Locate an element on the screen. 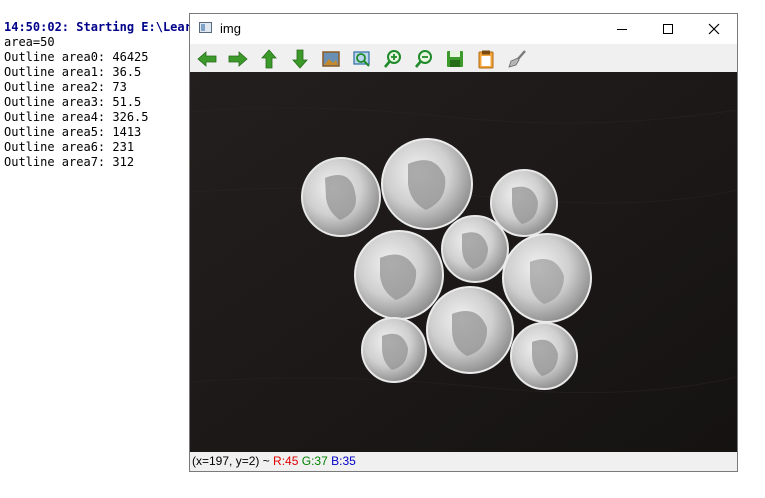  arrow-left-icon is located at coordinates (207, 59).